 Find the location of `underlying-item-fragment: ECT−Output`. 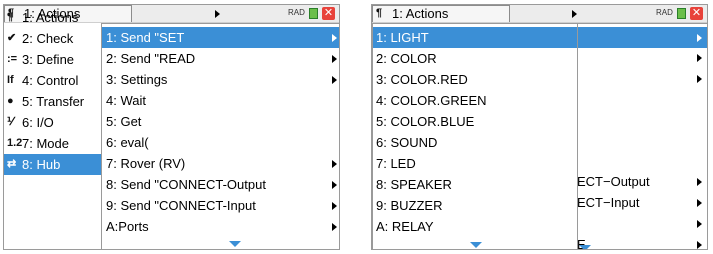

underlying-item-fragment: ECT−Output is located at coordinates (613, 181).